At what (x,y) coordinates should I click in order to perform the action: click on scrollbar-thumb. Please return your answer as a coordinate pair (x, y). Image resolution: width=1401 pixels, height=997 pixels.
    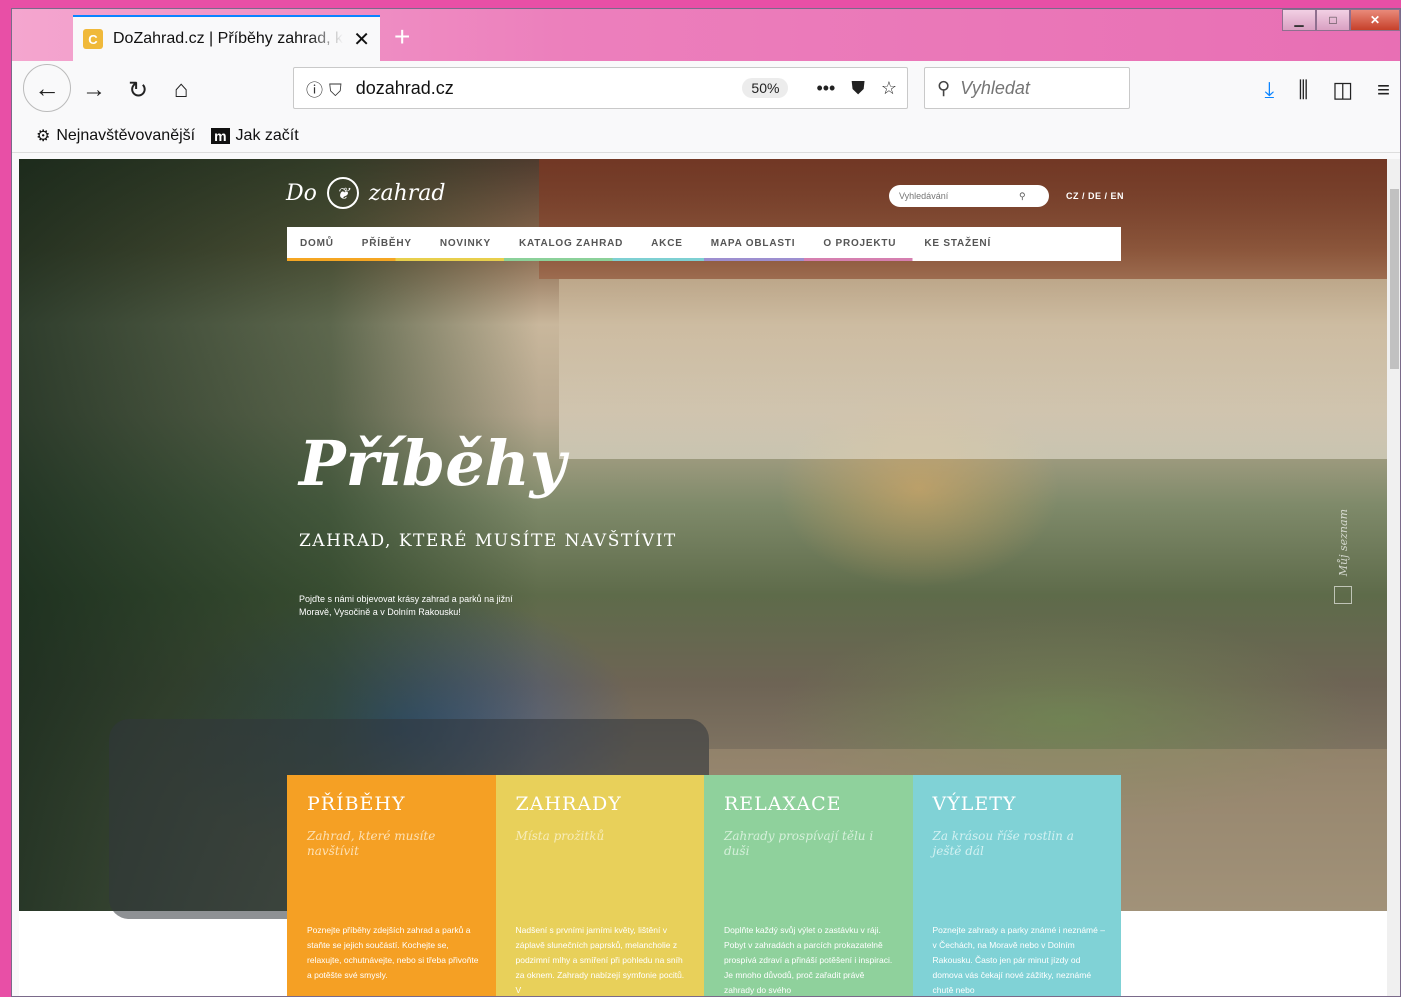
    Looking at the image, I should click on (1394, 279).